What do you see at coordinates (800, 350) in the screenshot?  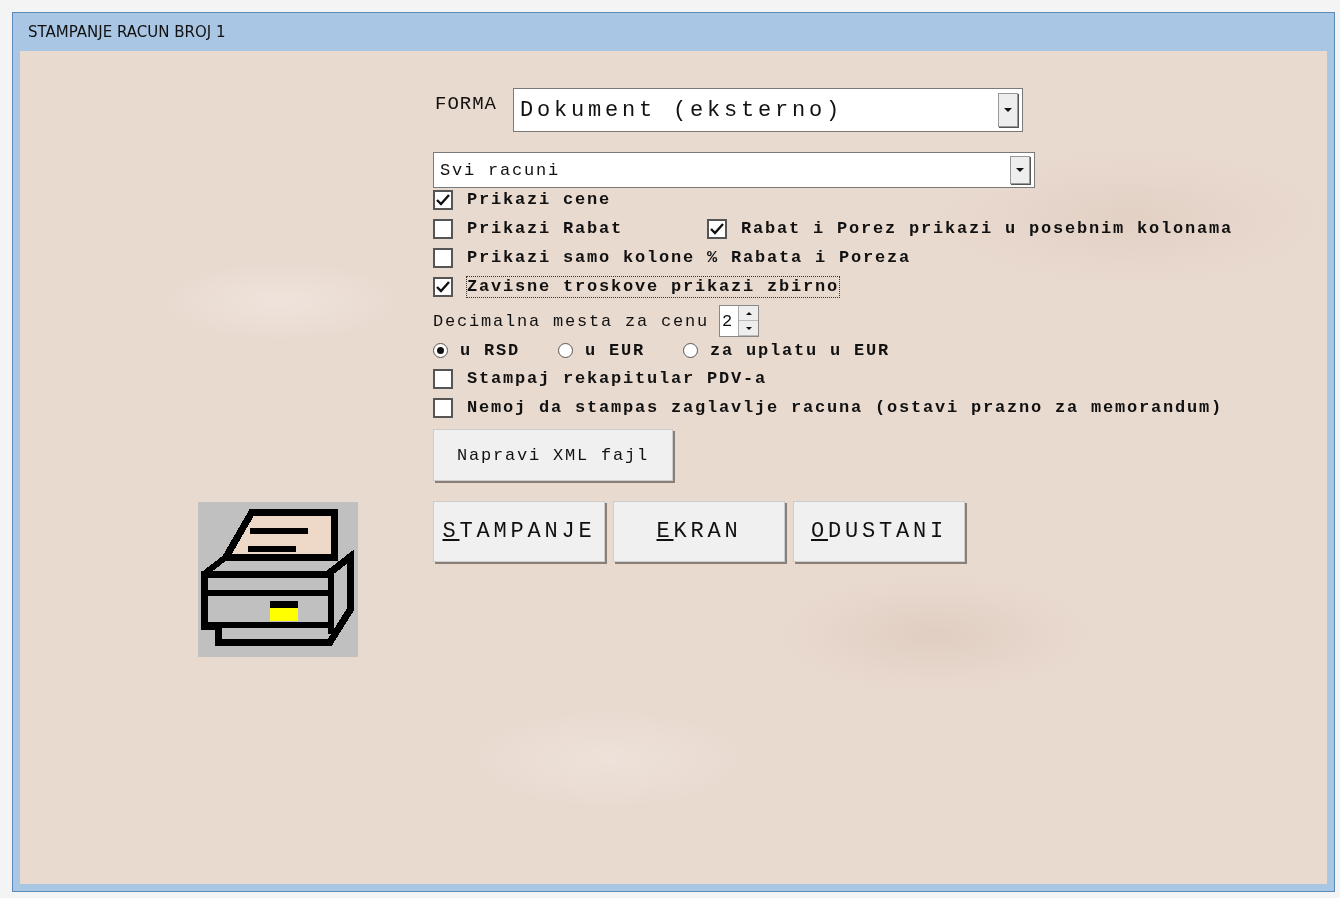 I see `radio-label: za uplatu u EUR` at bounding box center [800, 350].